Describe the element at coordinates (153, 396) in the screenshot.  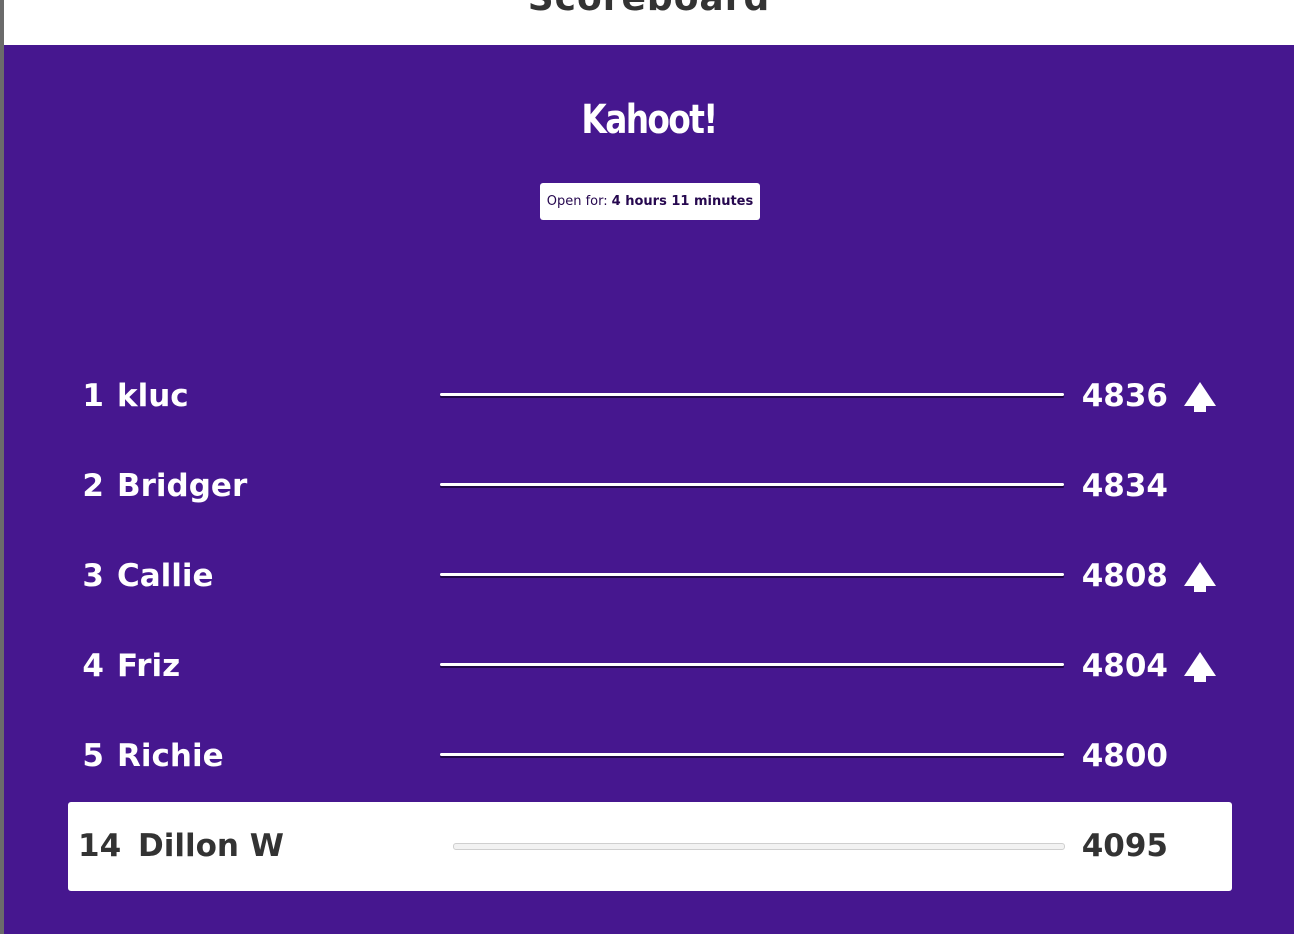
I see `player-name: kluc` at that location.